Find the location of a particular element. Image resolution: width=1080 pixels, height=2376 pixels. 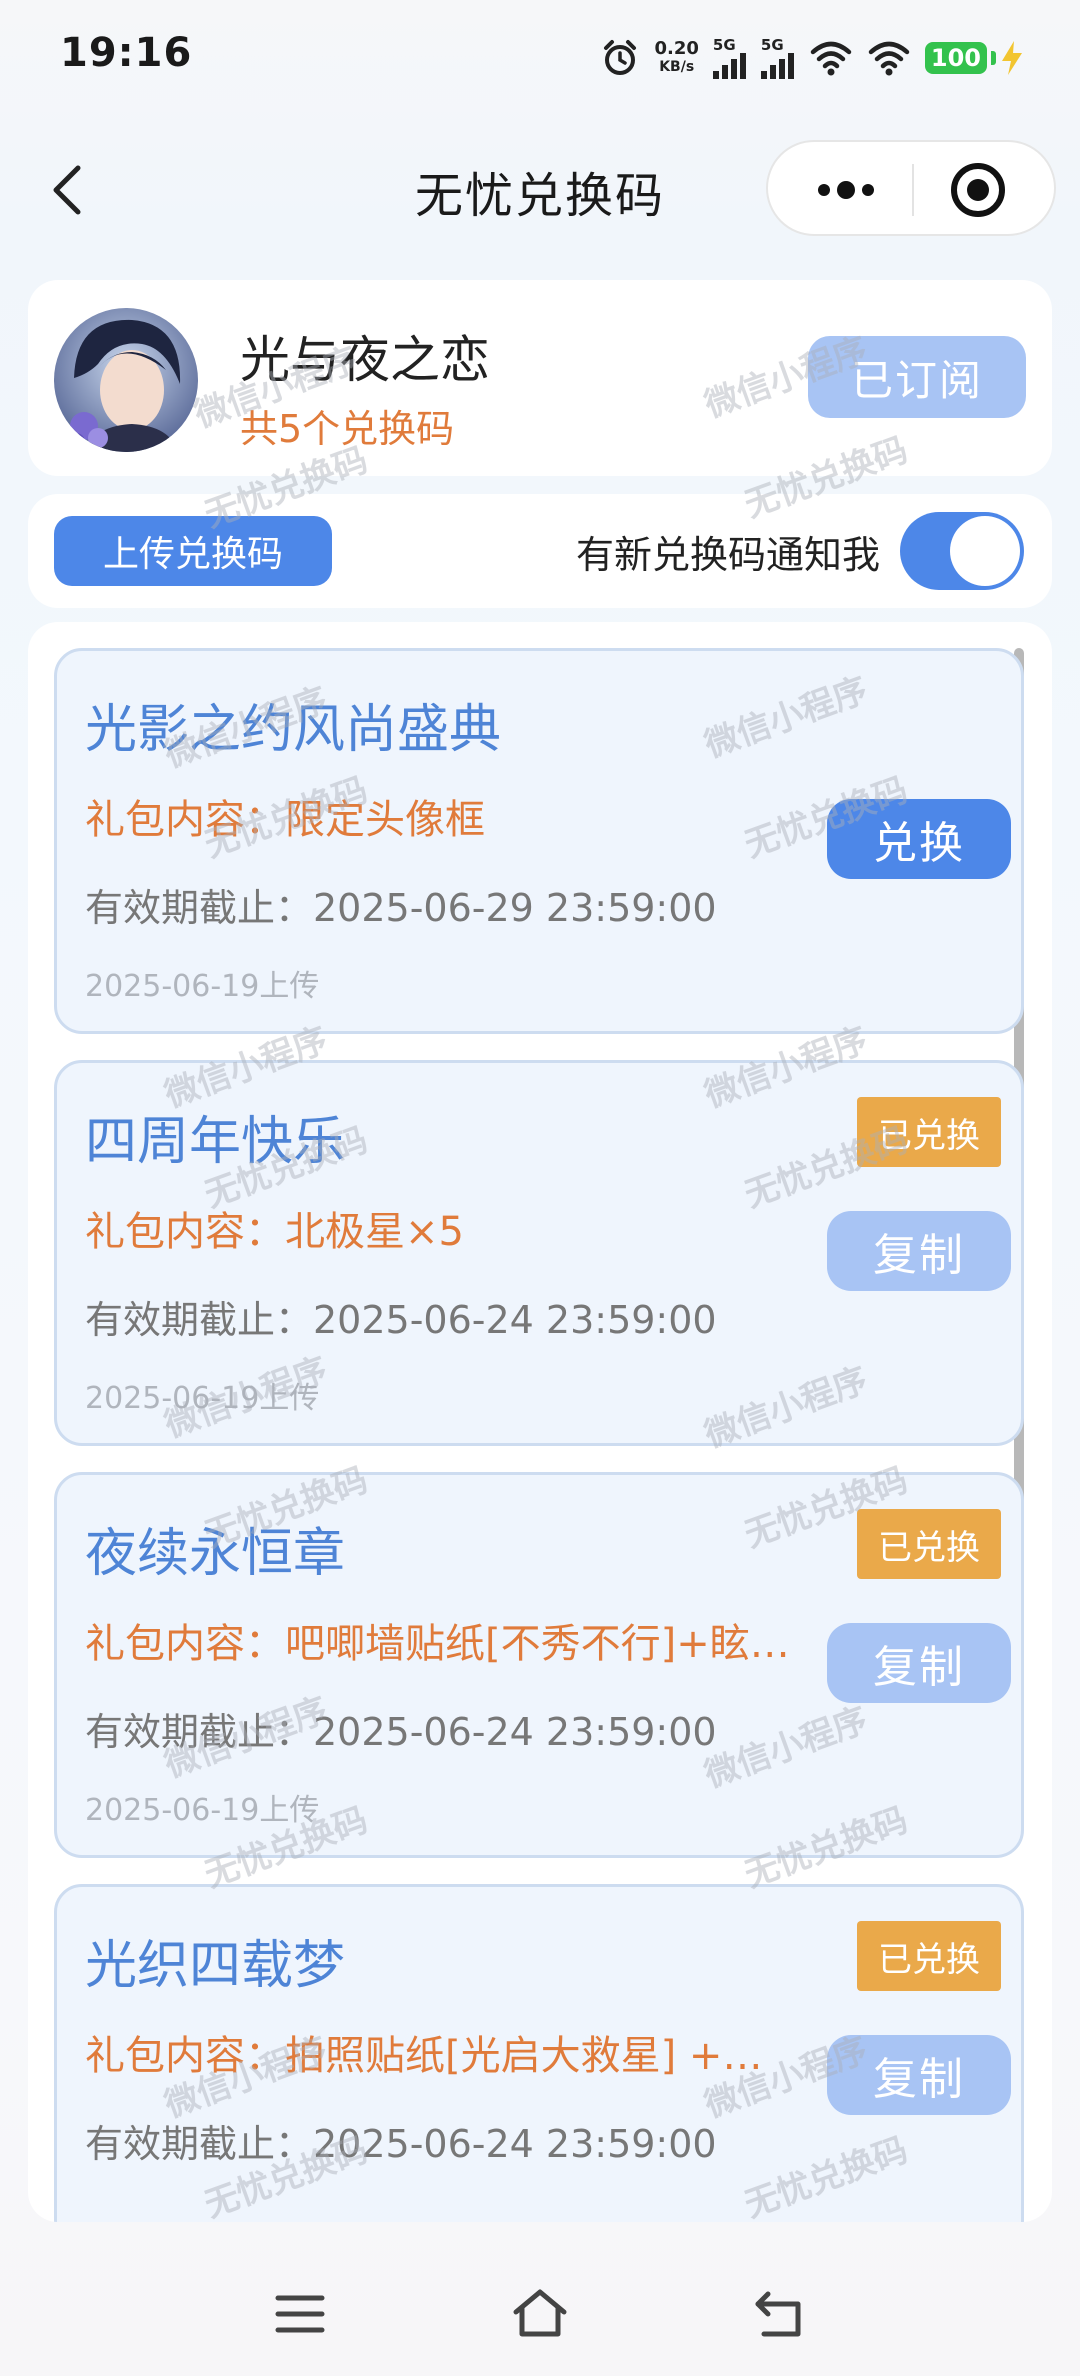

status-time: 19:16 is located at coordinates (126, 53).